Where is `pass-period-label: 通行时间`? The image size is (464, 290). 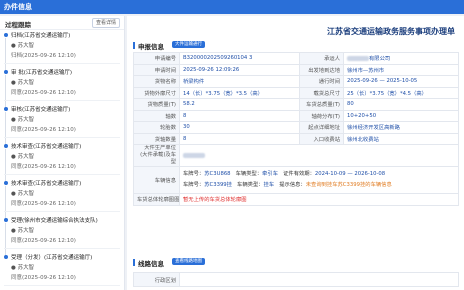 pass-period-label: 通行时间 is located at coordinates (321, 81).